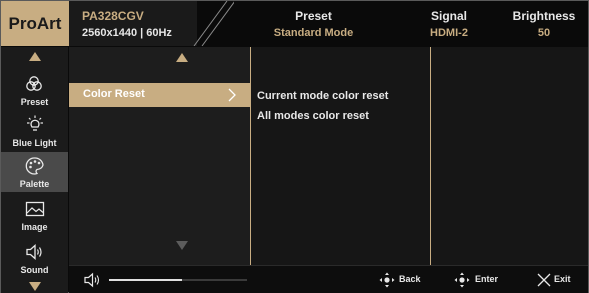 The image size is (589, 293). Describe the element at coordinates (34, 252) in the screenshot. I see `sound-icon` at that location.